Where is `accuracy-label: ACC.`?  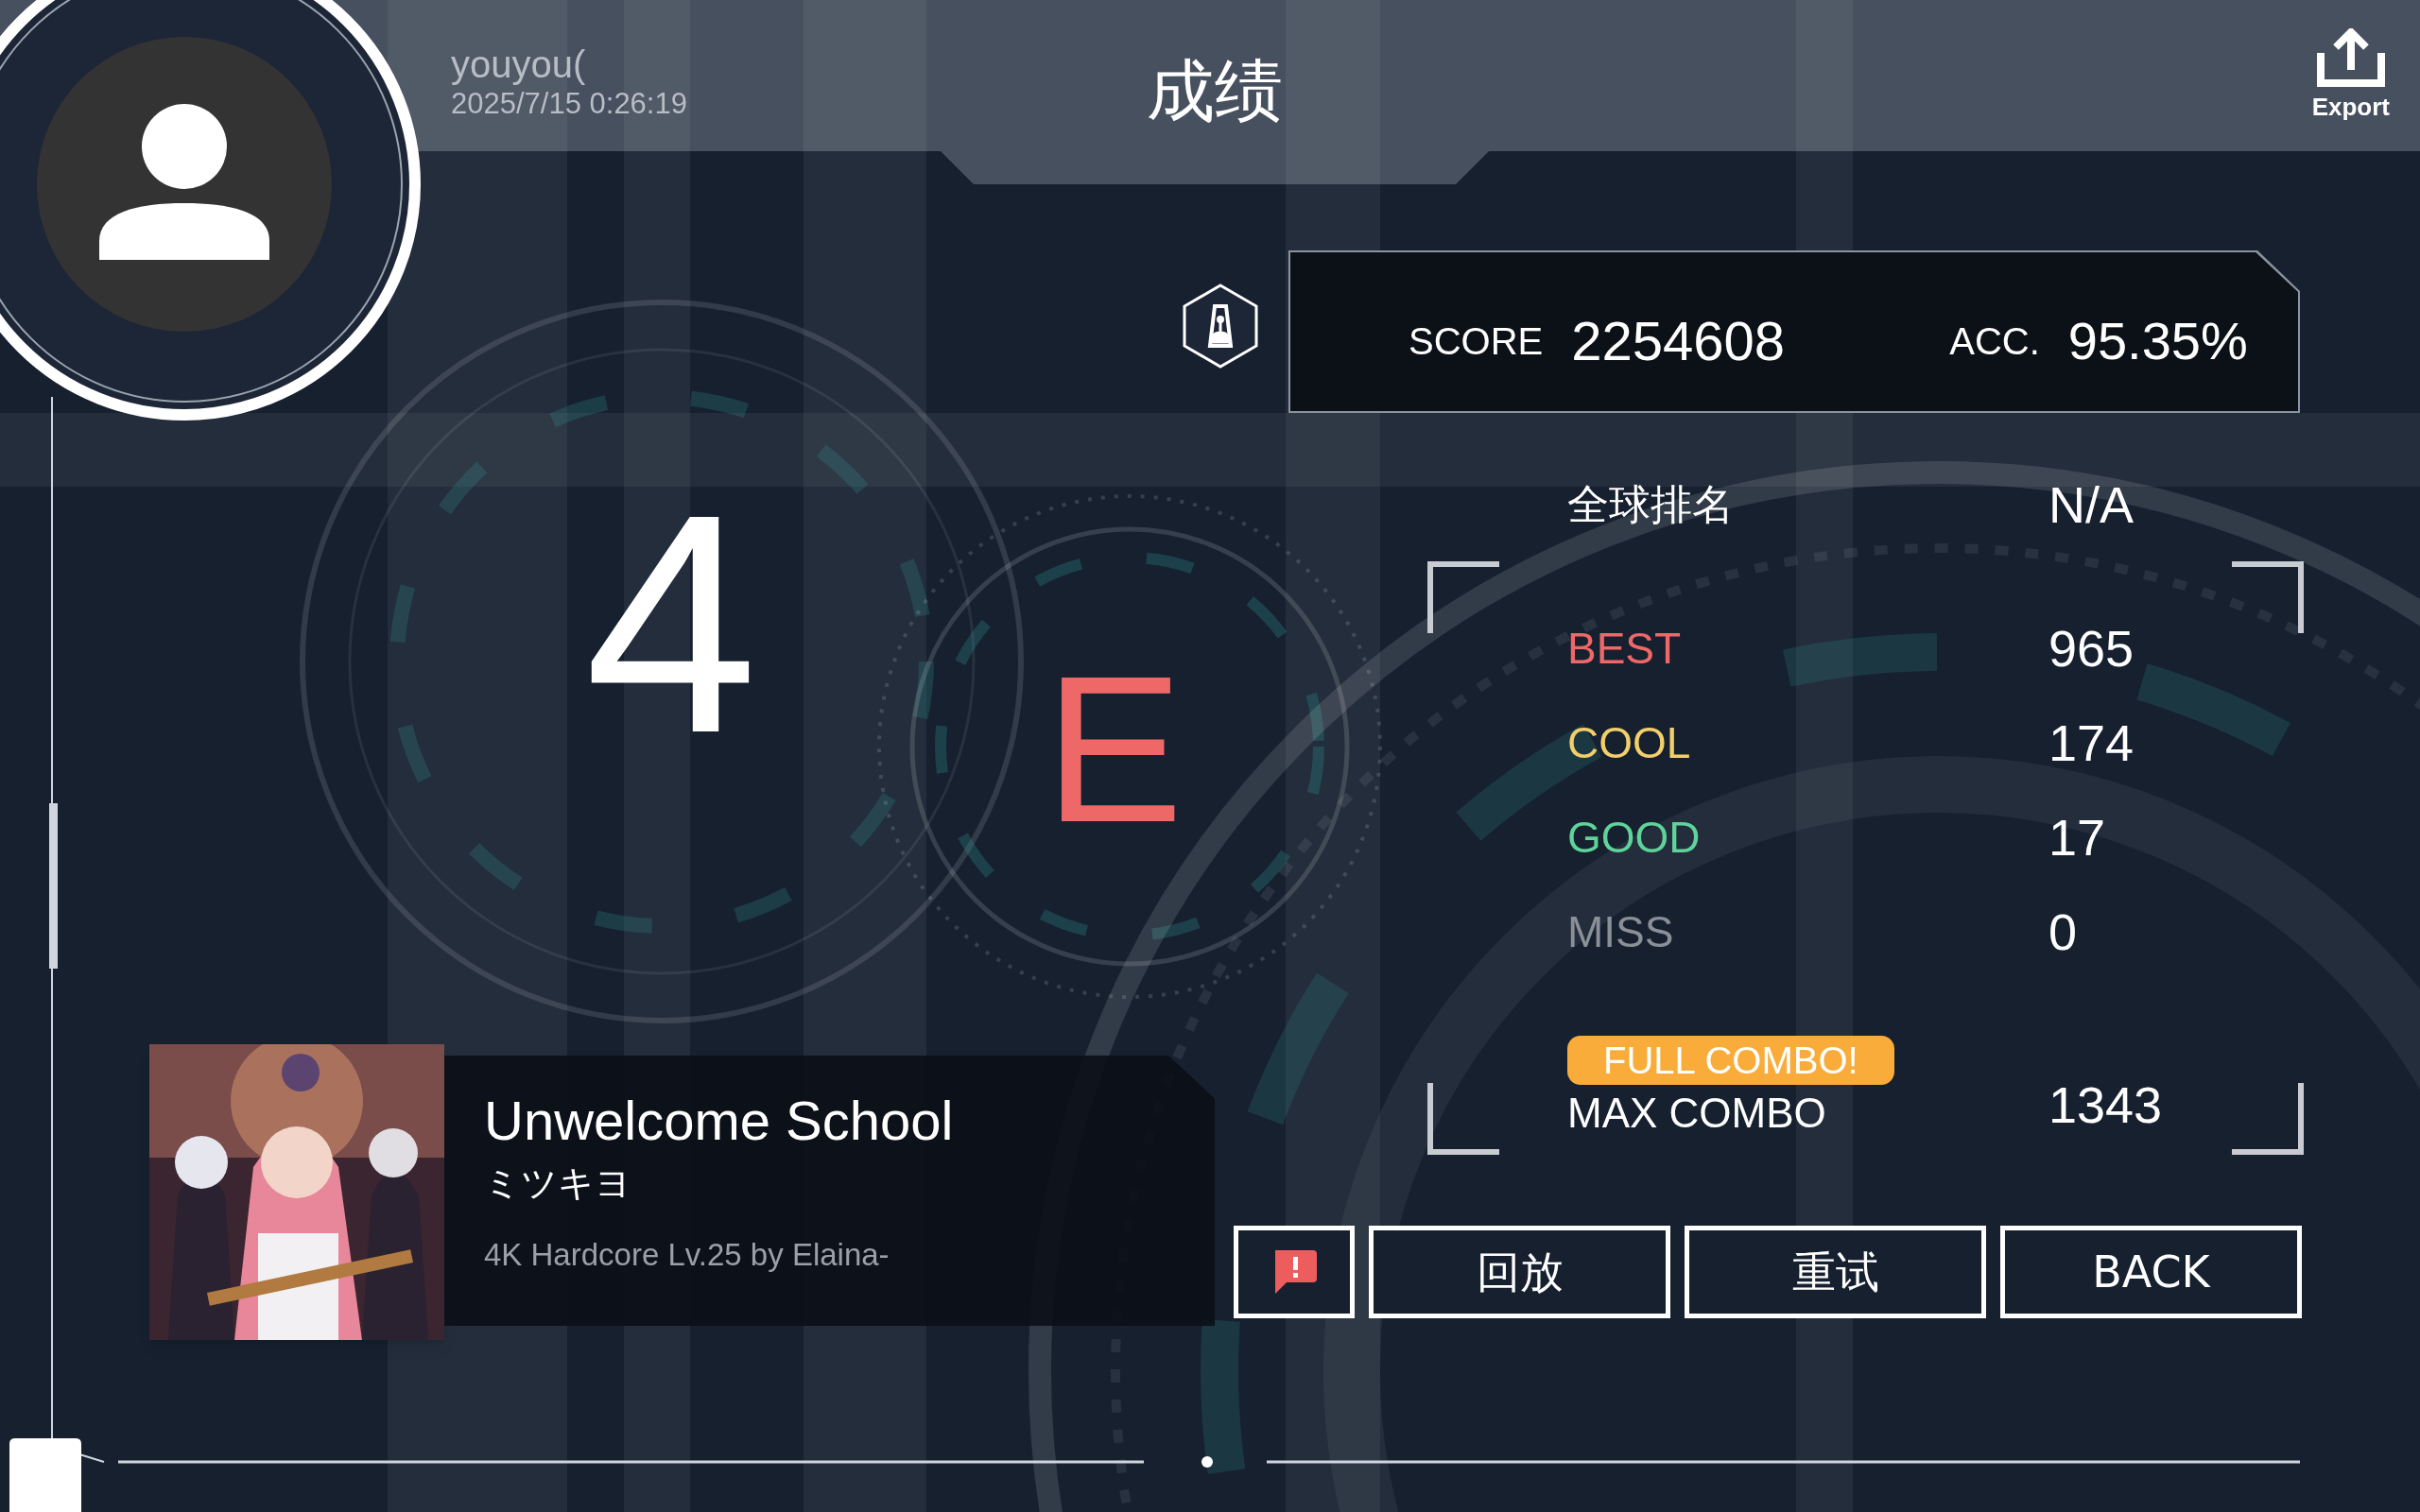
accuracy-label: ACC. is located at coordinates (1994, 341).